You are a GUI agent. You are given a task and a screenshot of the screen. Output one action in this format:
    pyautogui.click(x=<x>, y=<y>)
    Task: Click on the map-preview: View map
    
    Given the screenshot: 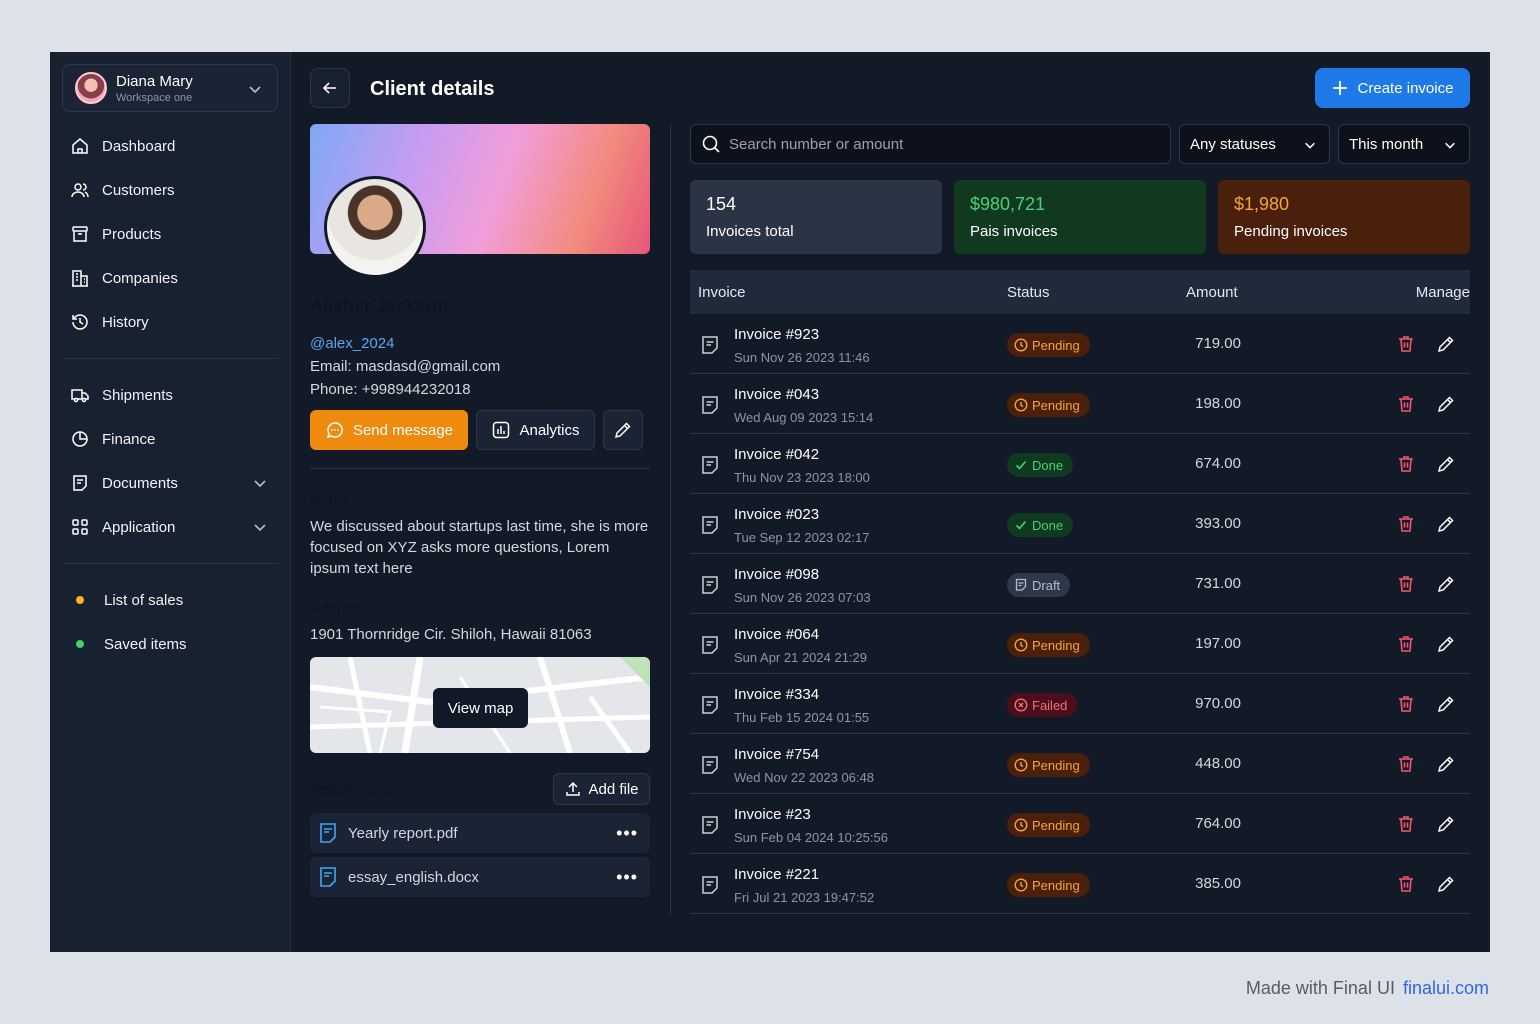 What is the action you would take?
    pyautogui.click(x=480, y=705)
    